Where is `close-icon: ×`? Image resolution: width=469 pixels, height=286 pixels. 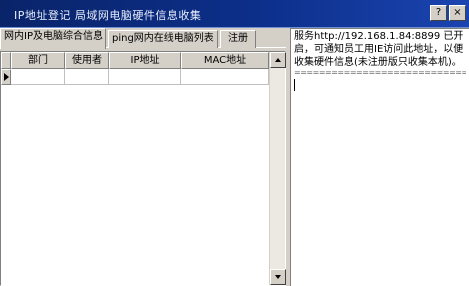 close-icon: × is located at coordinates (457, 12).